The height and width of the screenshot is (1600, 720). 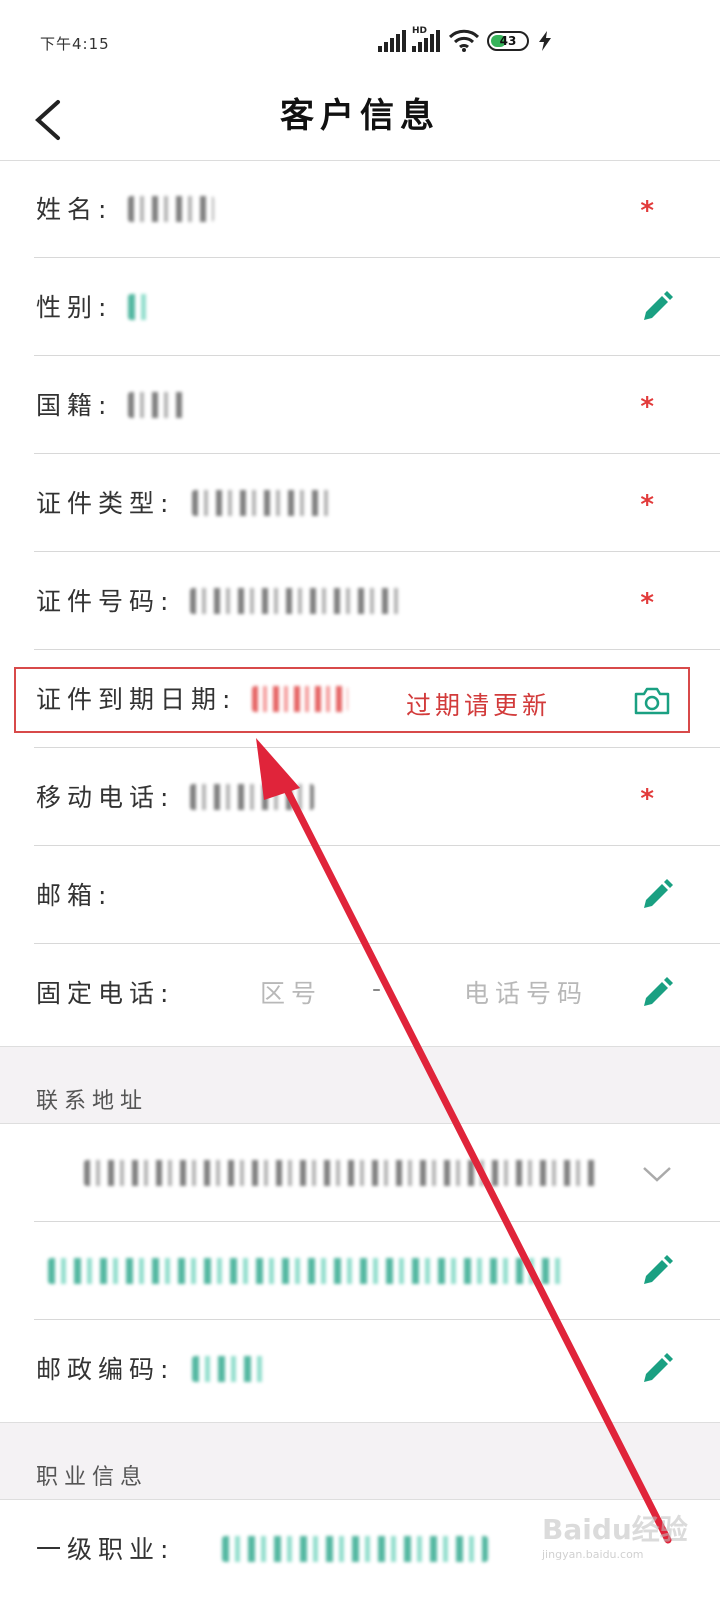 I want to click on field-id-number: 证件号码: *, so click(x=360, y=601).